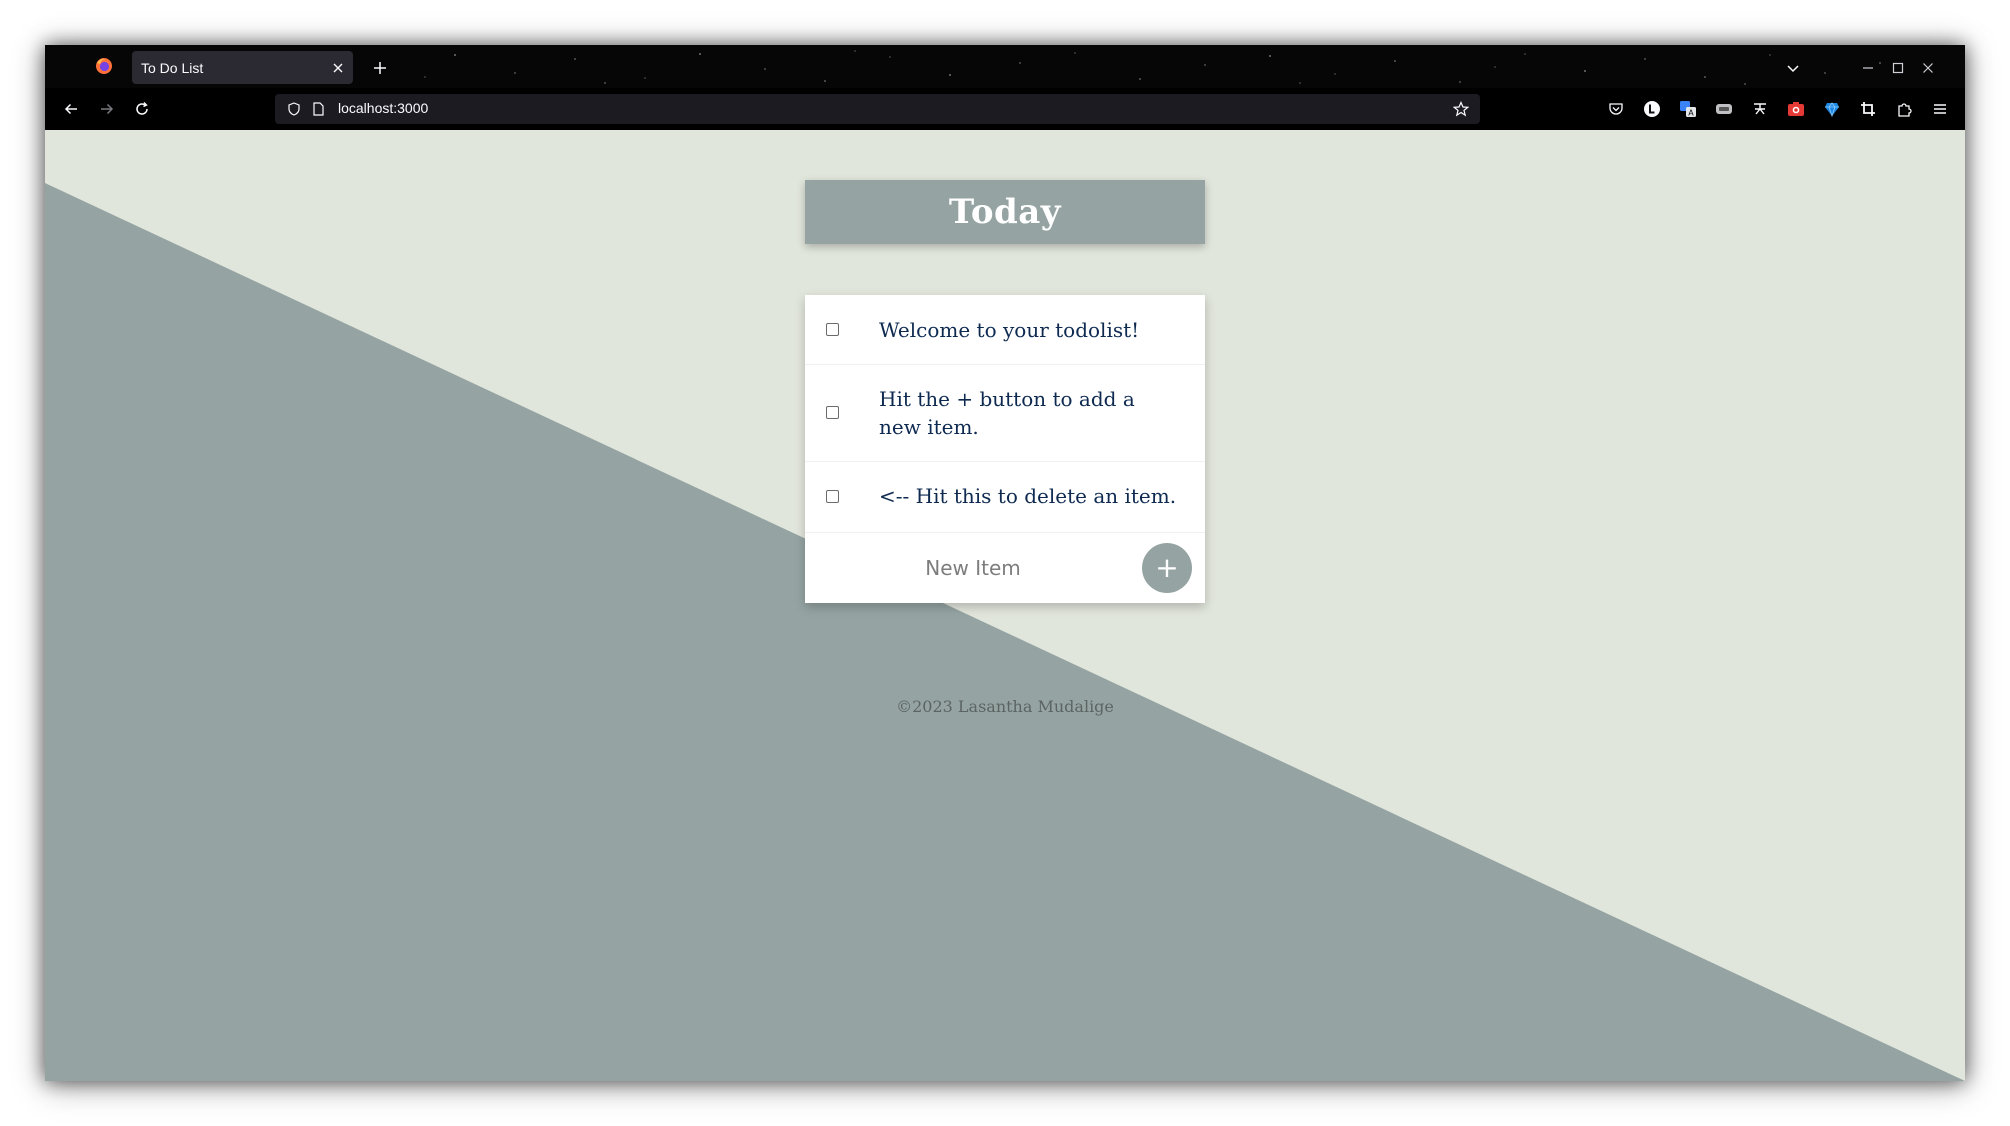 The image size is (2010, 1126). I want to click on footer-copyright: ©2023 Lasantha Mudalige, so click(1005, 706).